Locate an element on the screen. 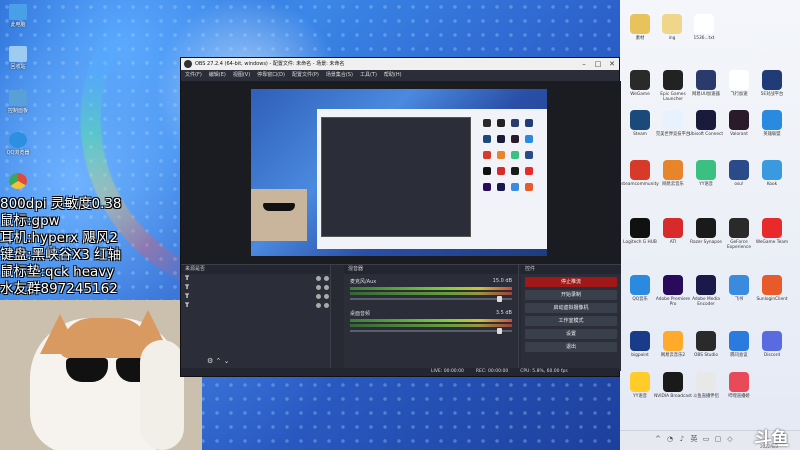 This screenshot has width=800, height=450. text-file-icon is located at coordinates (704, 24).